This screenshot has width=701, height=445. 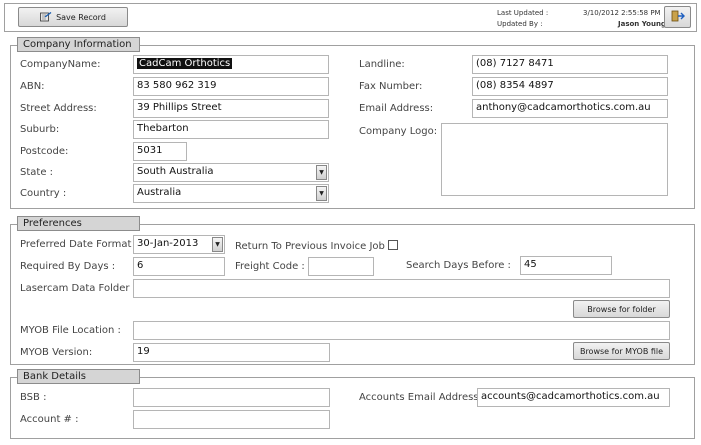 I want to click on bank-details-title: Bank Details, so click(x=78, y=376).